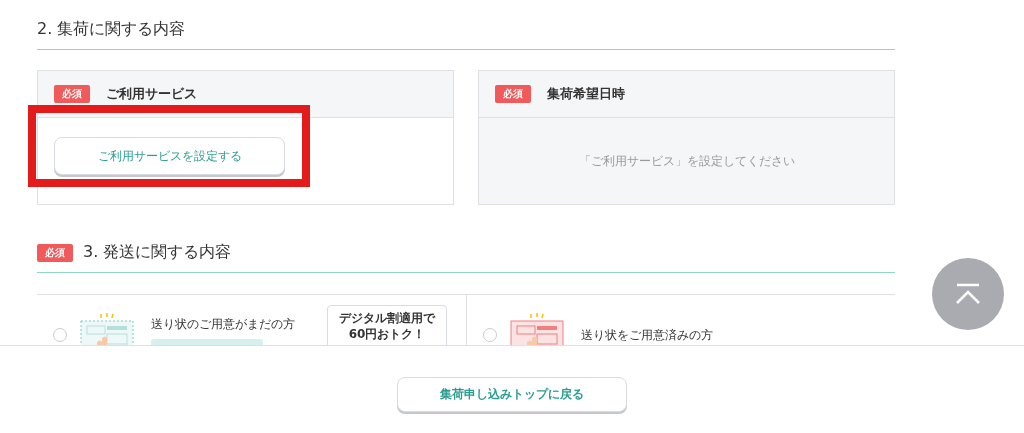 The height and width of the screenshot is (433, 1024). I want to click on section-title: 2. 集荷に関する内容, so click(111, 29).